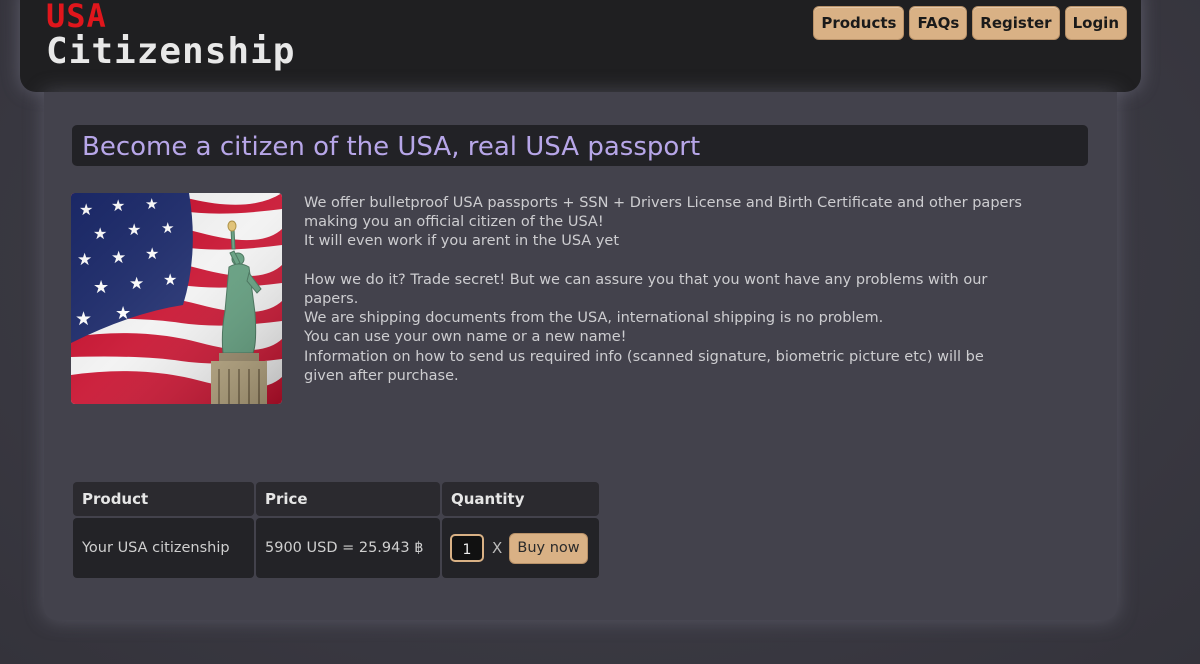 The height and width of the screenshot is (664, 1200). I want to click on nav-faqs-button: FAQs, so click(938, 23).